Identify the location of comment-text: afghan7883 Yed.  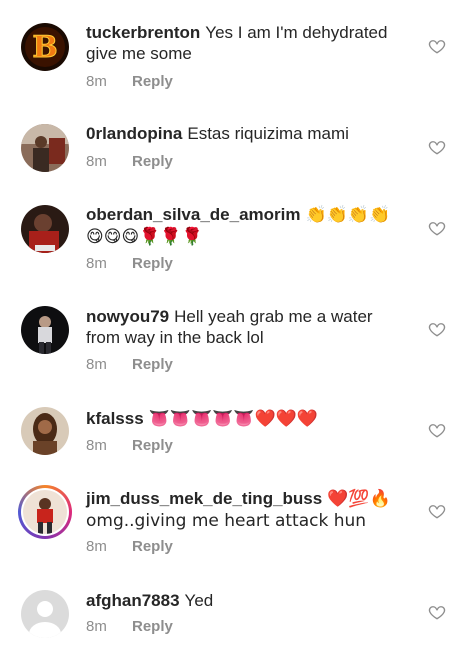
(245, 600).